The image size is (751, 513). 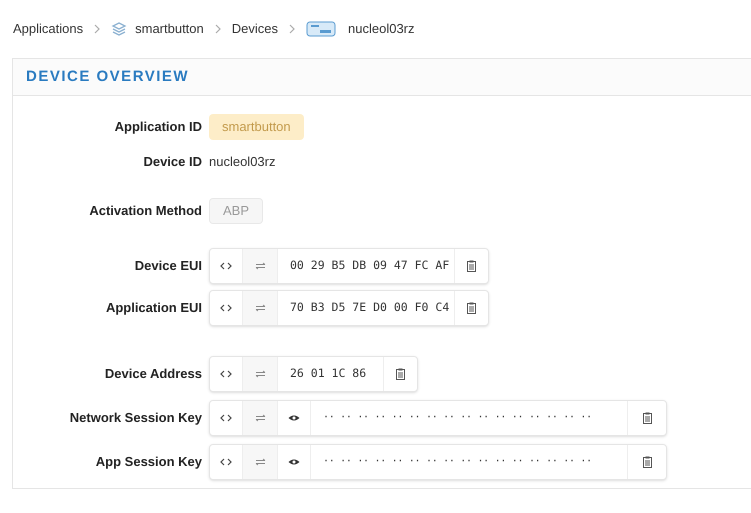 I want to click on field-label: Device ID, so click(x=172, y=162).